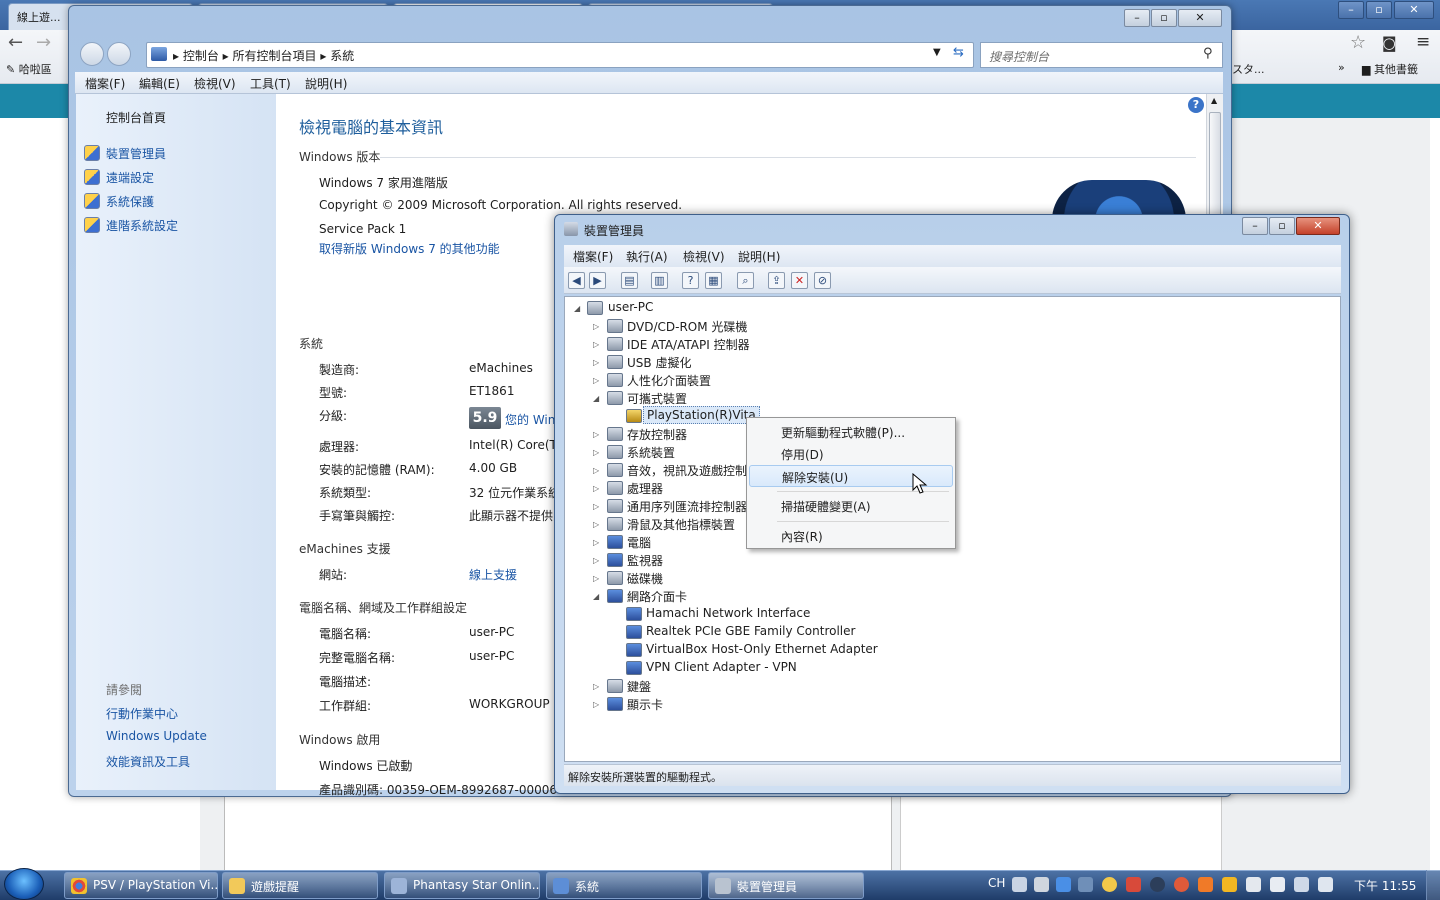  What do you see at coordinates (15, 42) in the screenshot?
I see `back-icon: ←` at bounding box center [15, 42].